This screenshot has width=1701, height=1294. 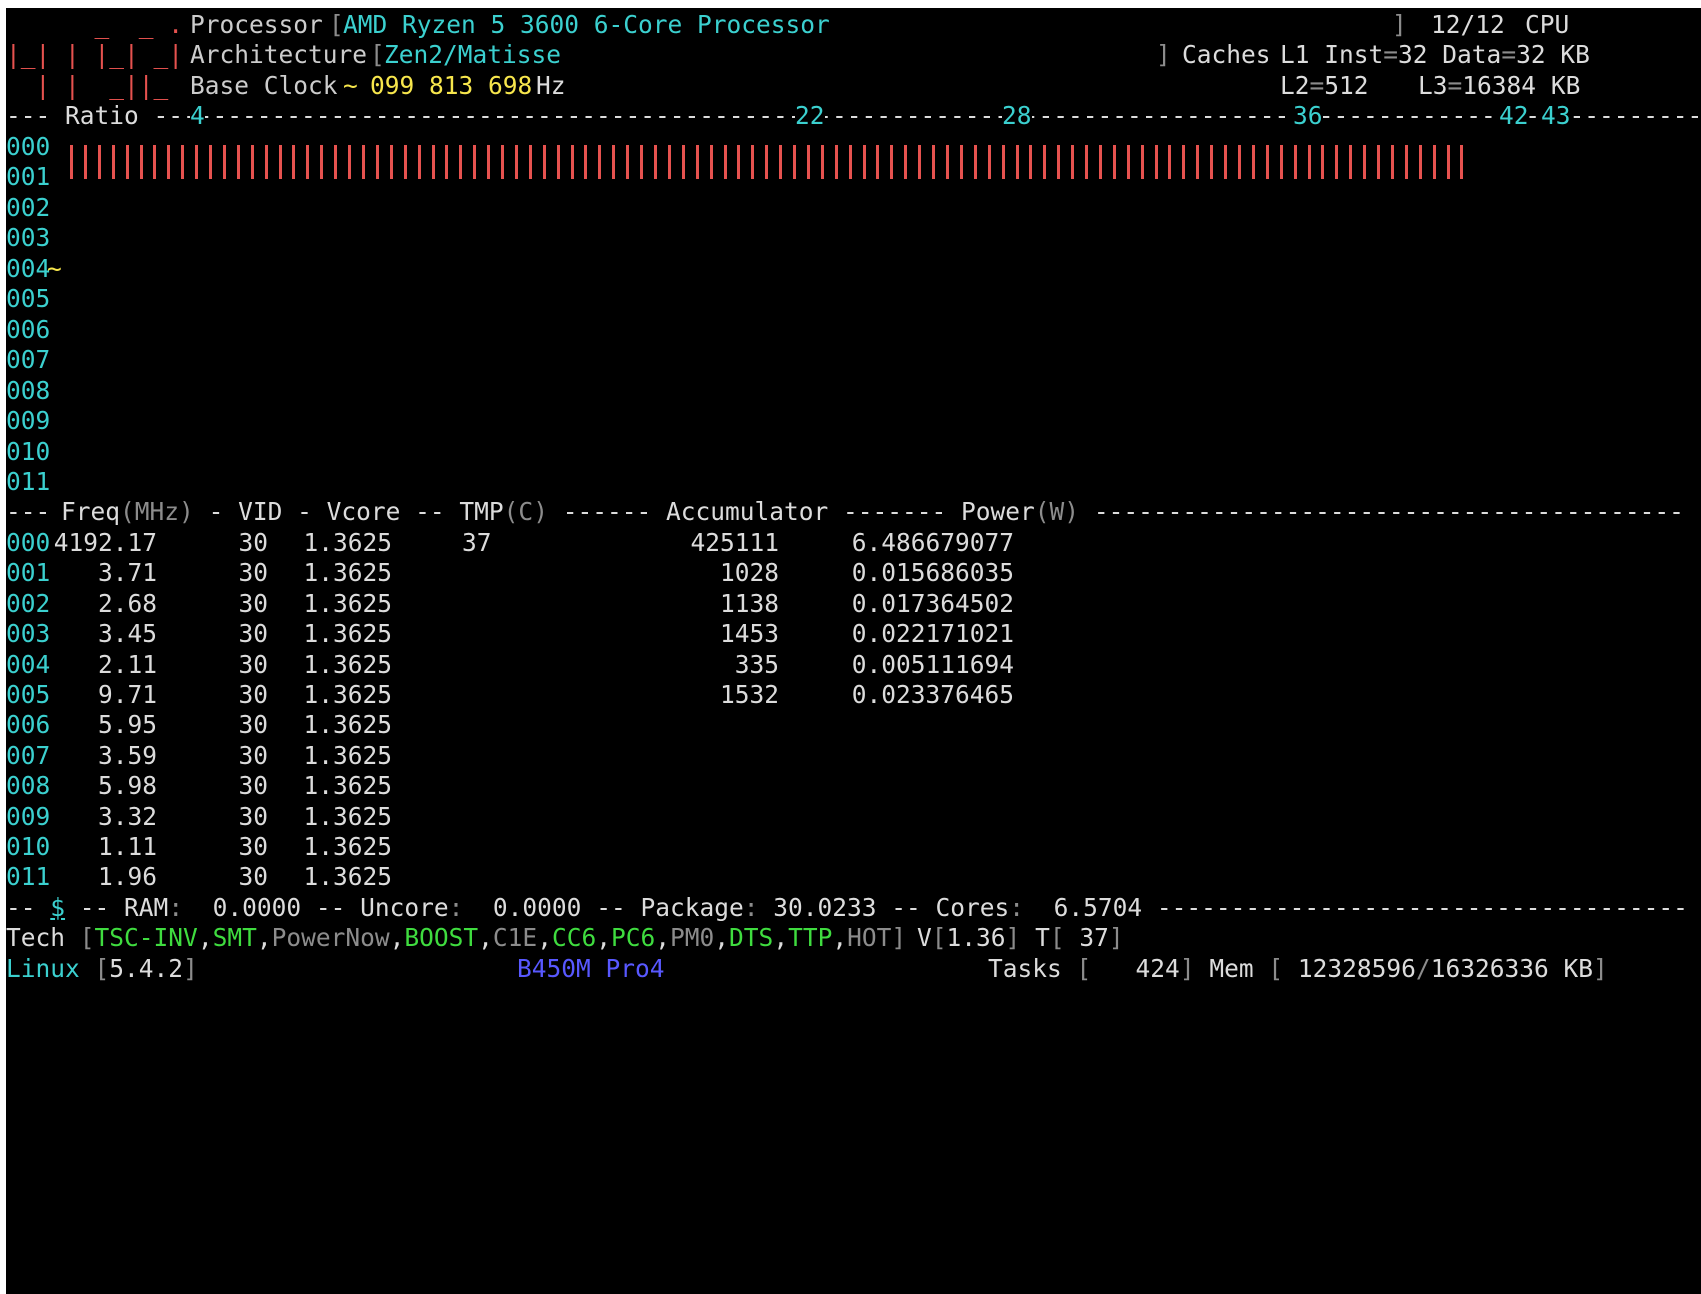 I want to click on cpu-count: 12/12, so click(x=1468, y=24).